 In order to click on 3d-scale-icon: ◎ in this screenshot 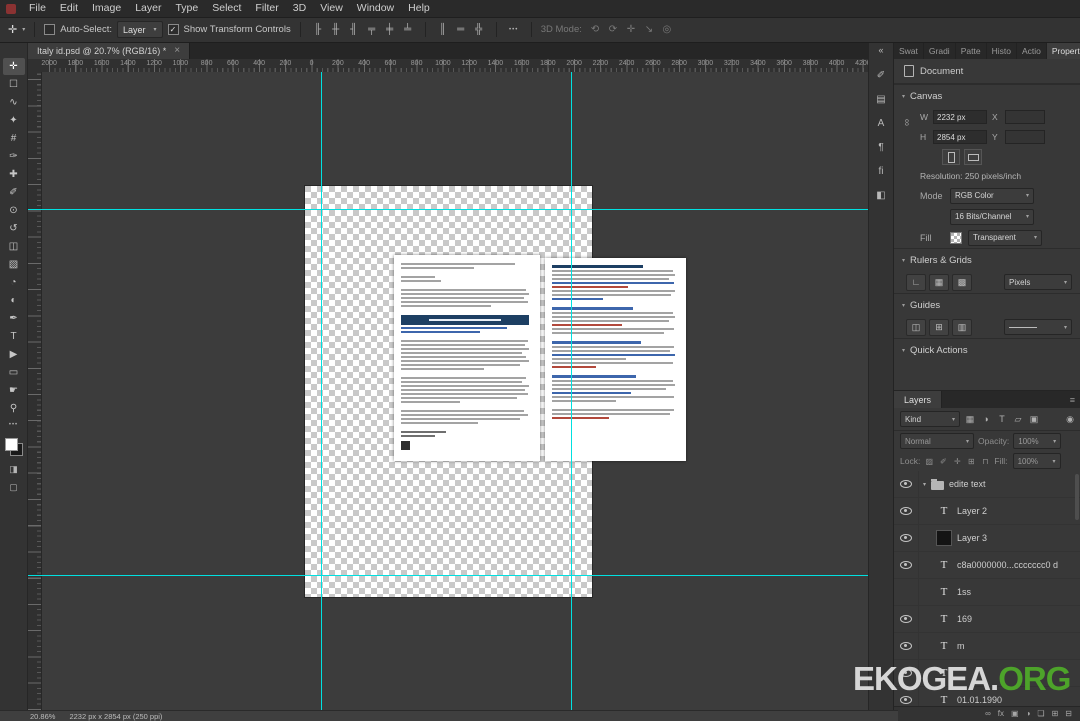, I will do `click(667, 30)`.